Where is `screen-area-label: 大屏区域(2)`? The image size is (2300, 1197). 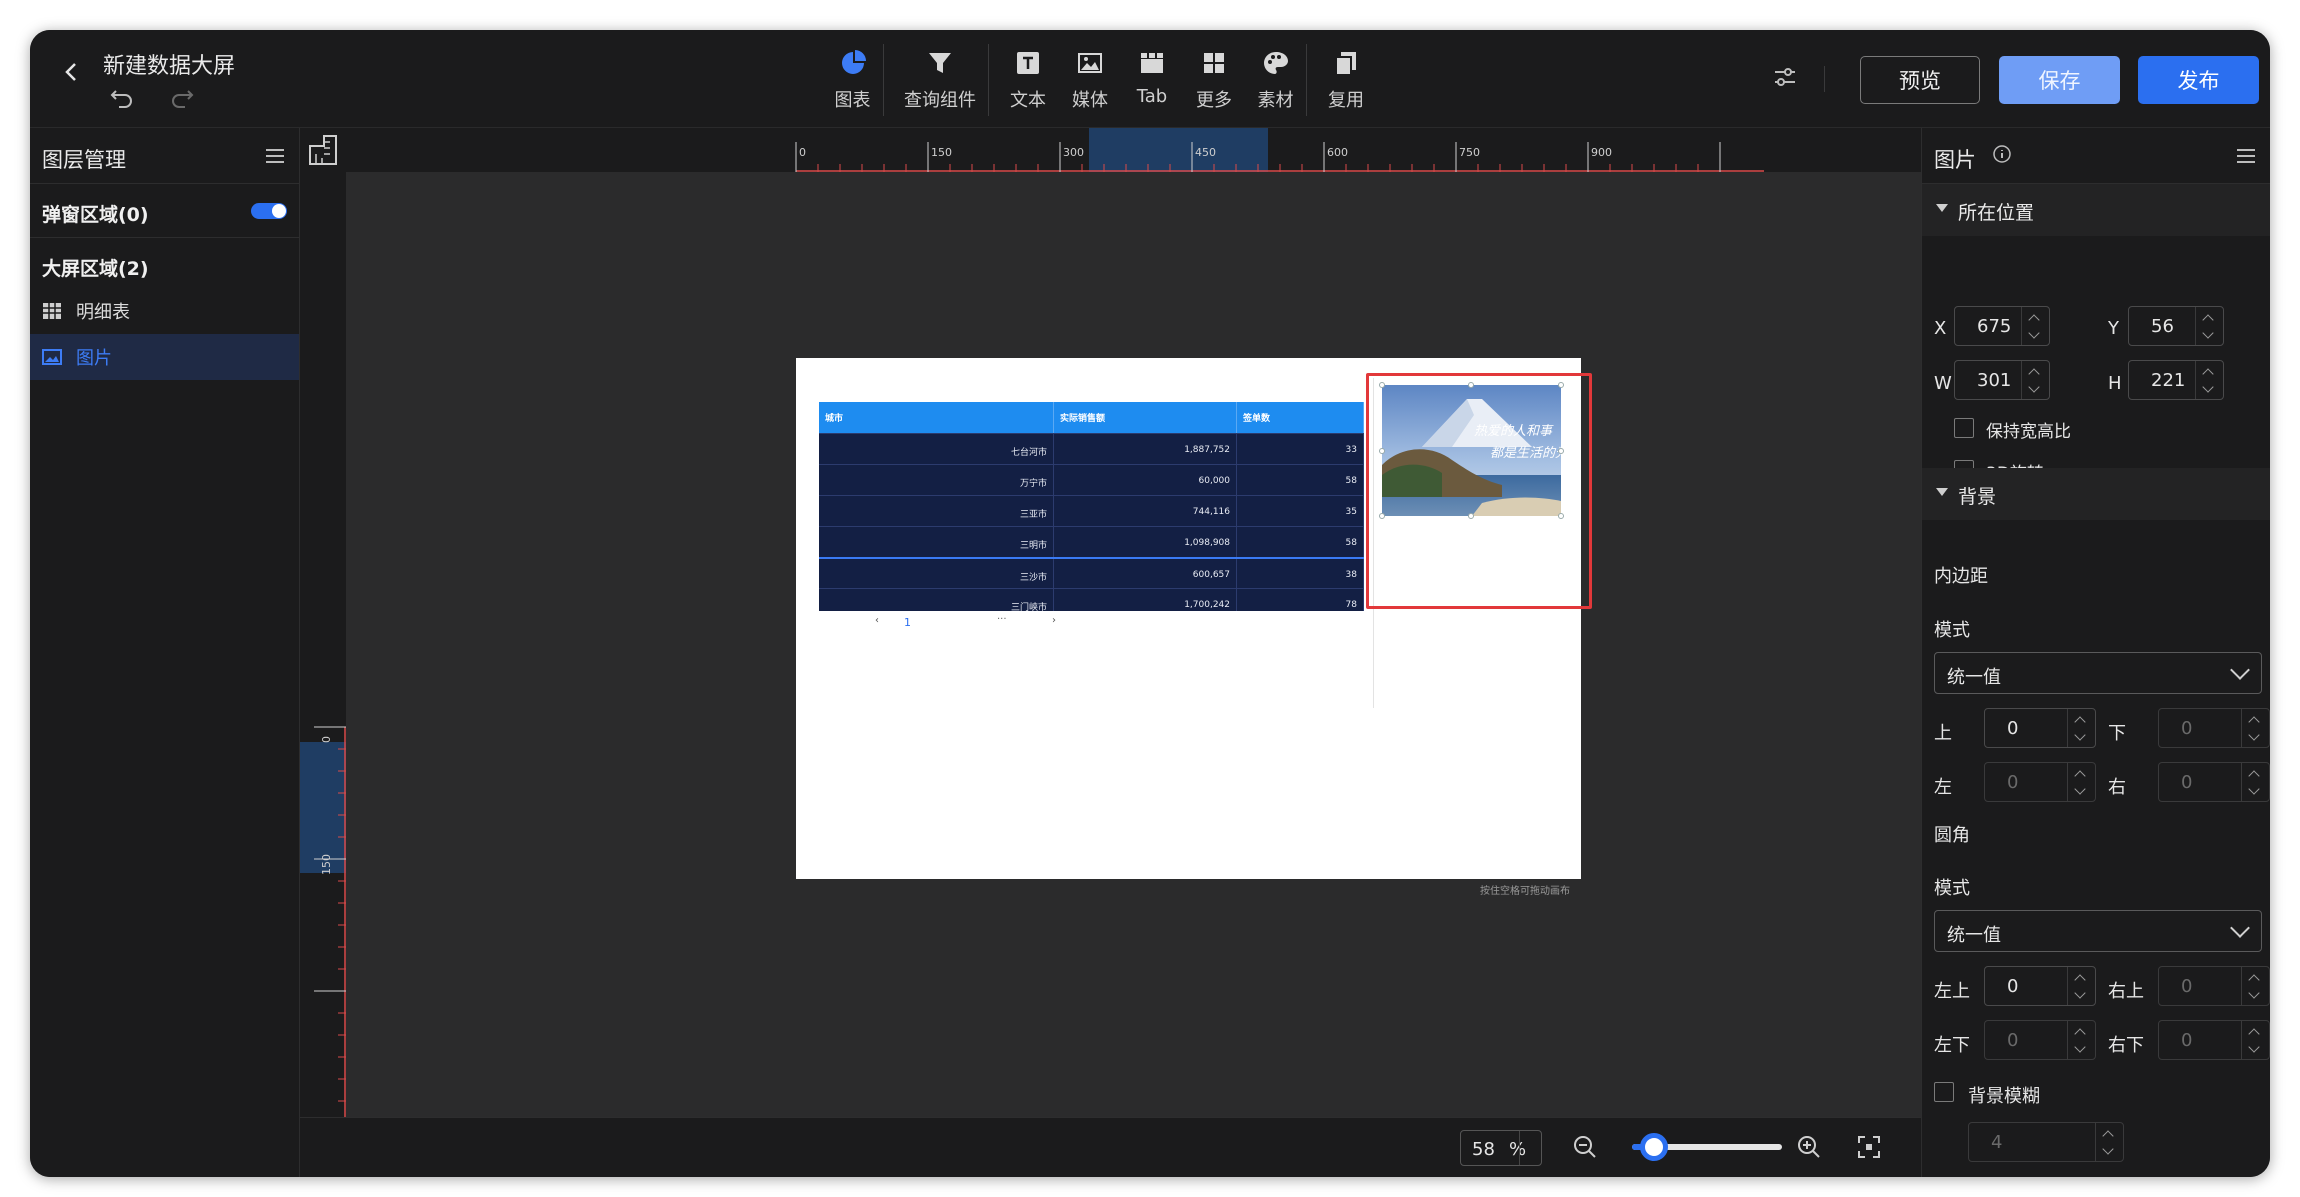 screen-area-label: 大屏区域(2) is located at coordinates (95, 269).